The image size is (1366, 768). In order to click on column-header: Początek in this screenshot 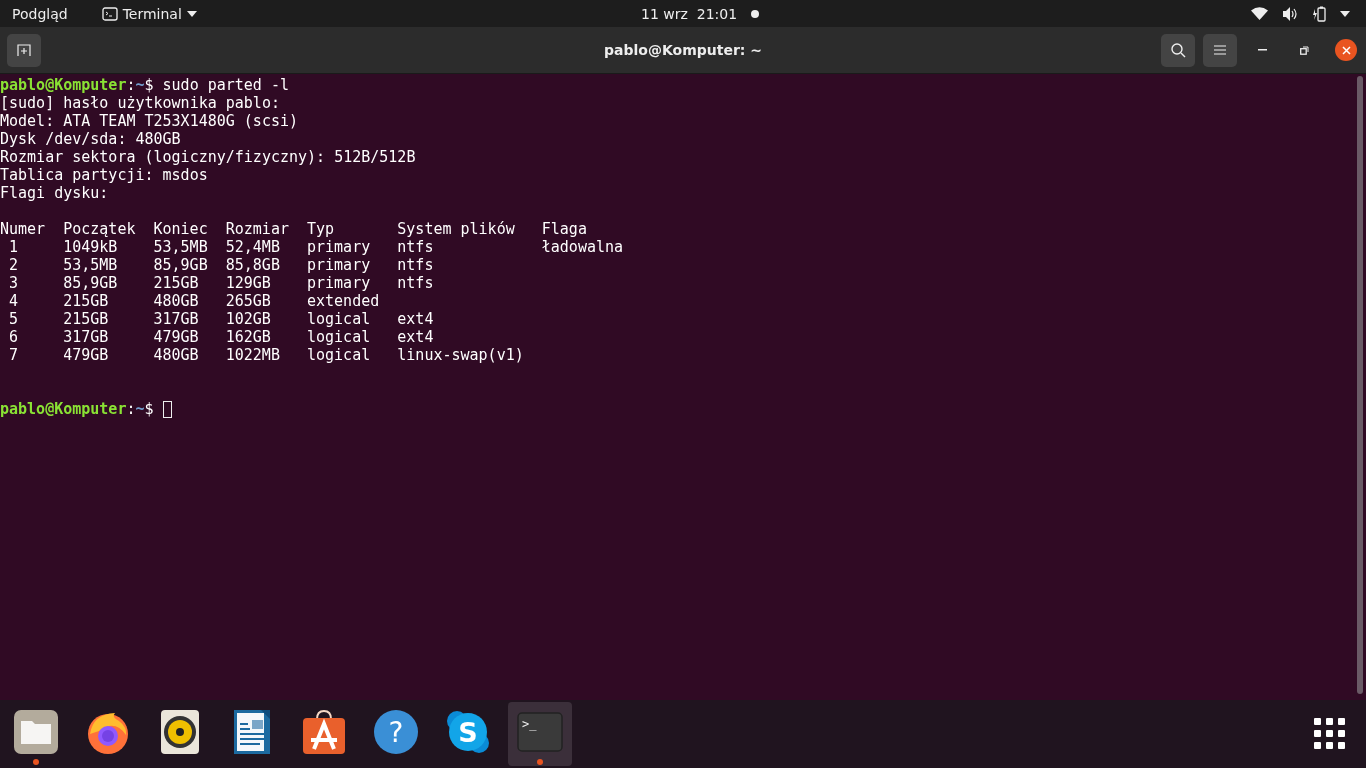, I will do `click(100, 229)`.